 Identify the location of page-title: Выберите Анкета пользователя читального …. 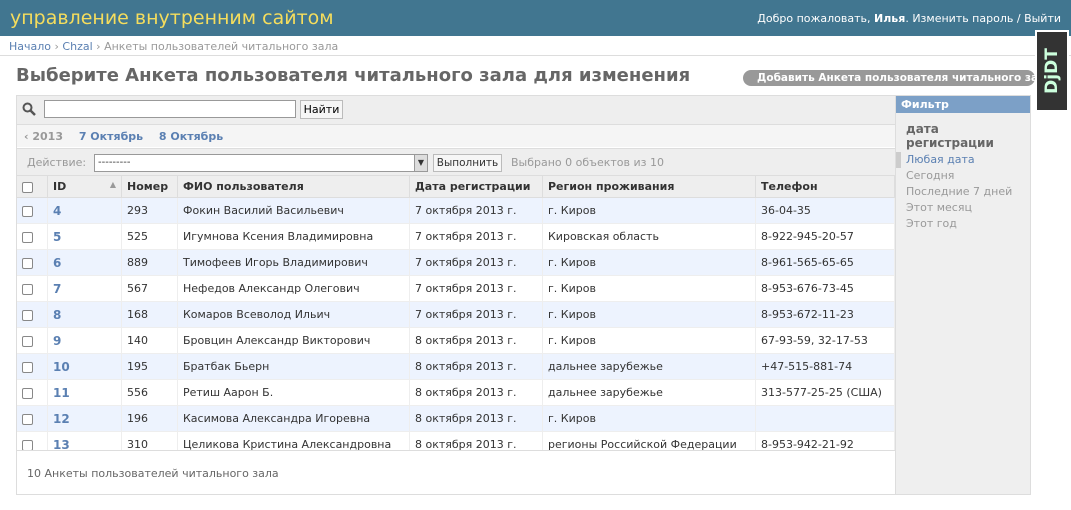
(353, 75).